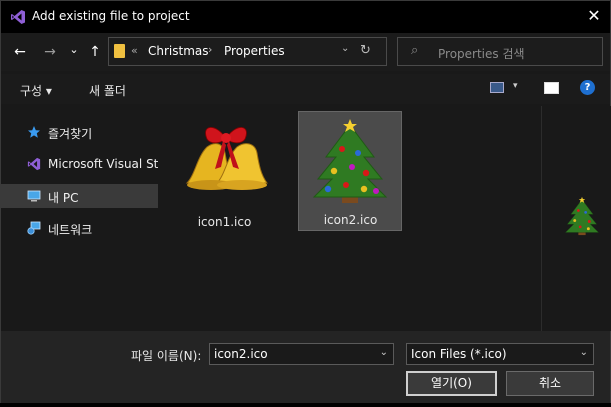  I want to click on file-tile-icon1: icon1.ico, so click(224, 171).